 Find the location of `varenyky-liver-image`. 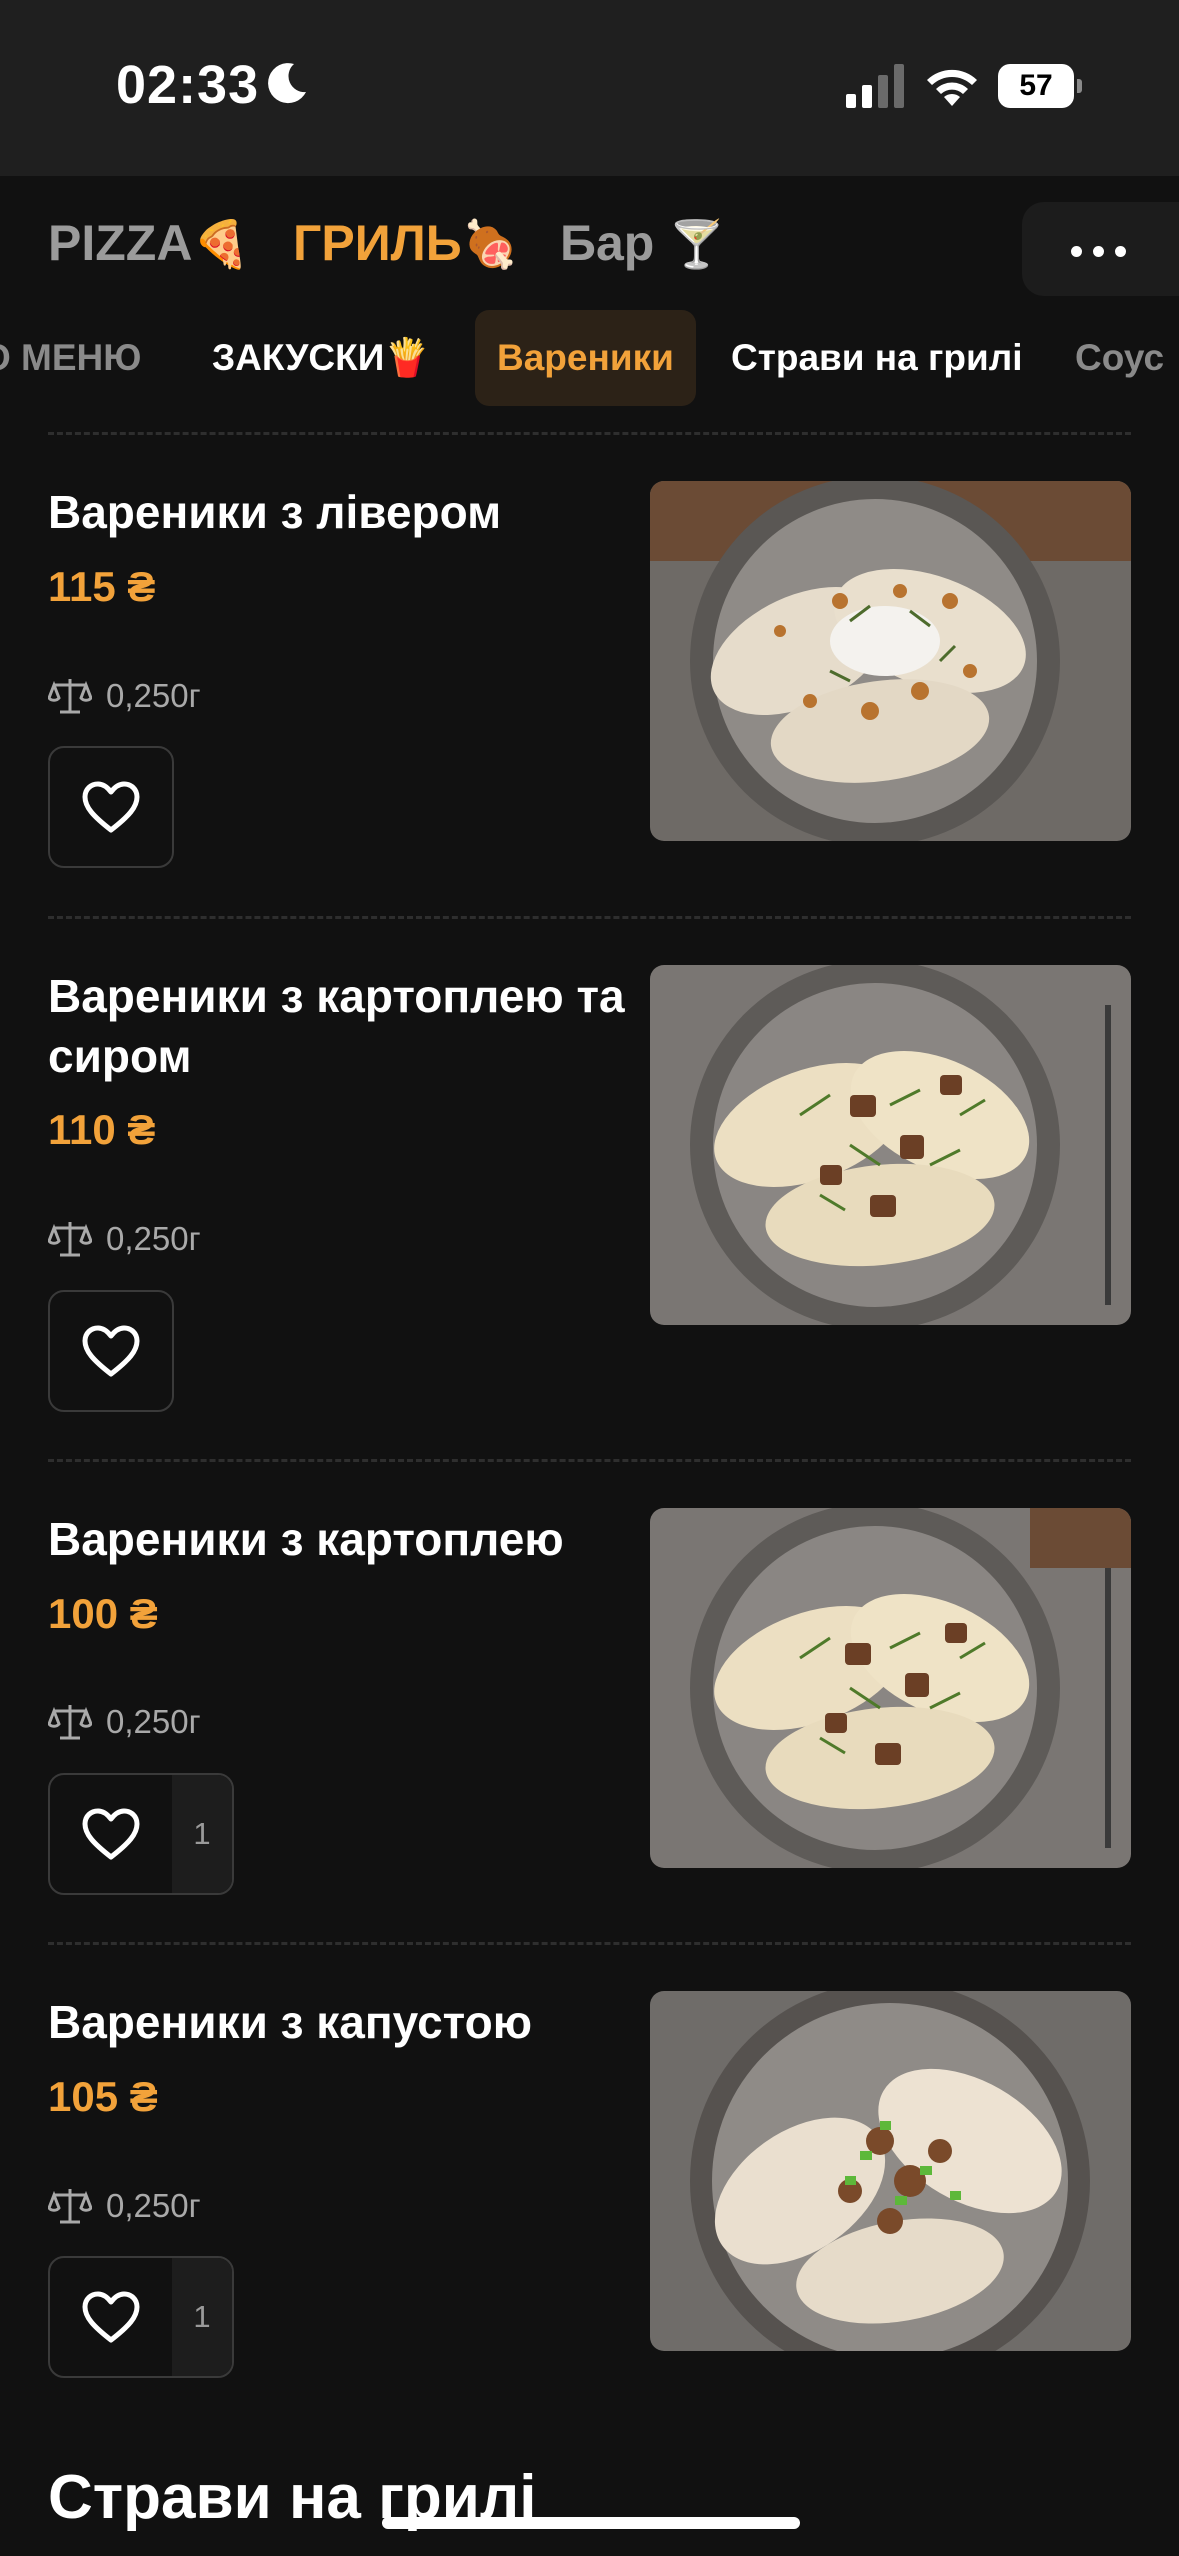

varenyky-liver-image is located at coordinates (890, 661).